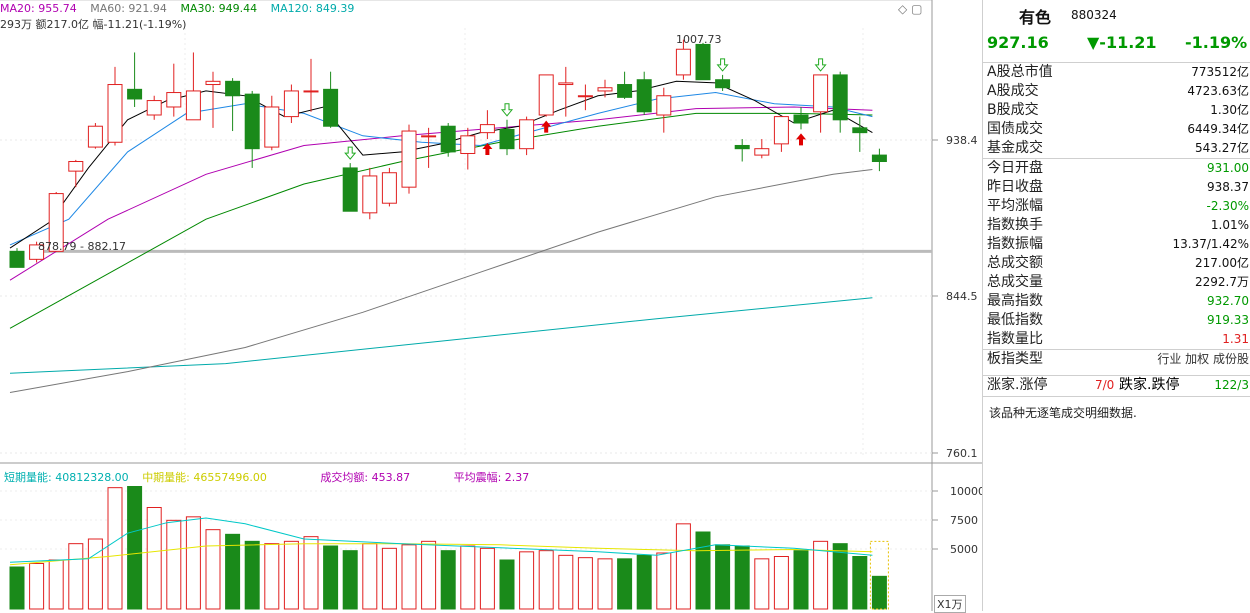 The width and height of the screenshot is (1250, 613). What do you see at coordinates (1122, 42) in the screenshot?
I see `price-change: ▼-11.21` at bounding box center [1122, 42].